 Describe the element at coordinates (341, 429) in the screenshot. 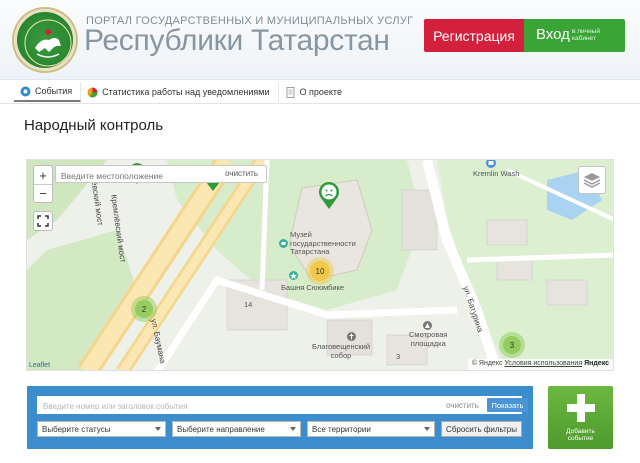

I see `territory-select-value: Все территории` at that location.